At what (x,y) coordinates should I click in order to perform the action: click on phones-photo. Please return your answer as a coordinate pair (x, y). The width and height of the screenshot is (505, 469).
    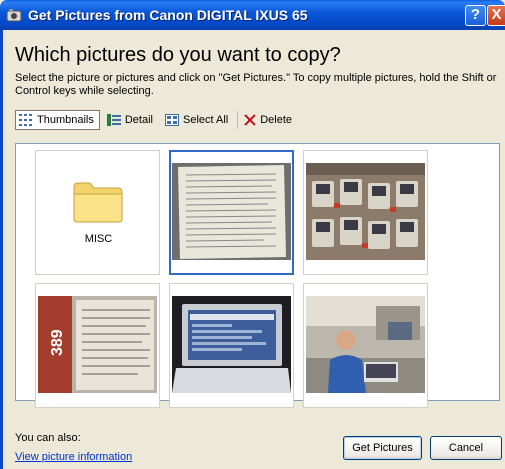
    Looking at the image, I should click on (365, 211).